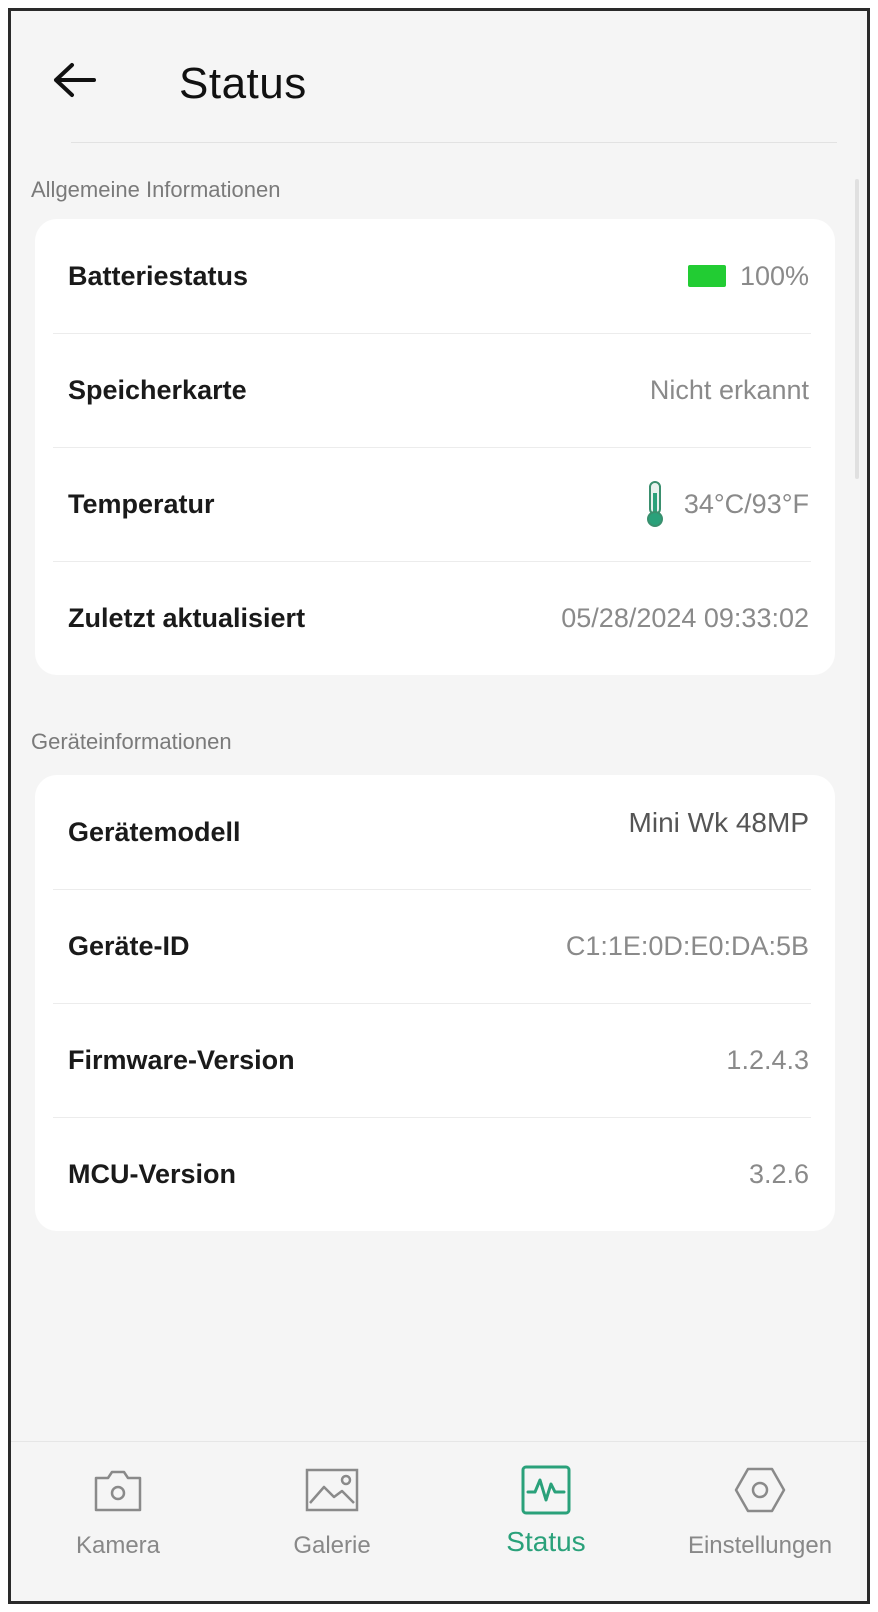  Describe the element at coordinates (857, 329) in the screenshot. I see `scroll-indicator` at that location.